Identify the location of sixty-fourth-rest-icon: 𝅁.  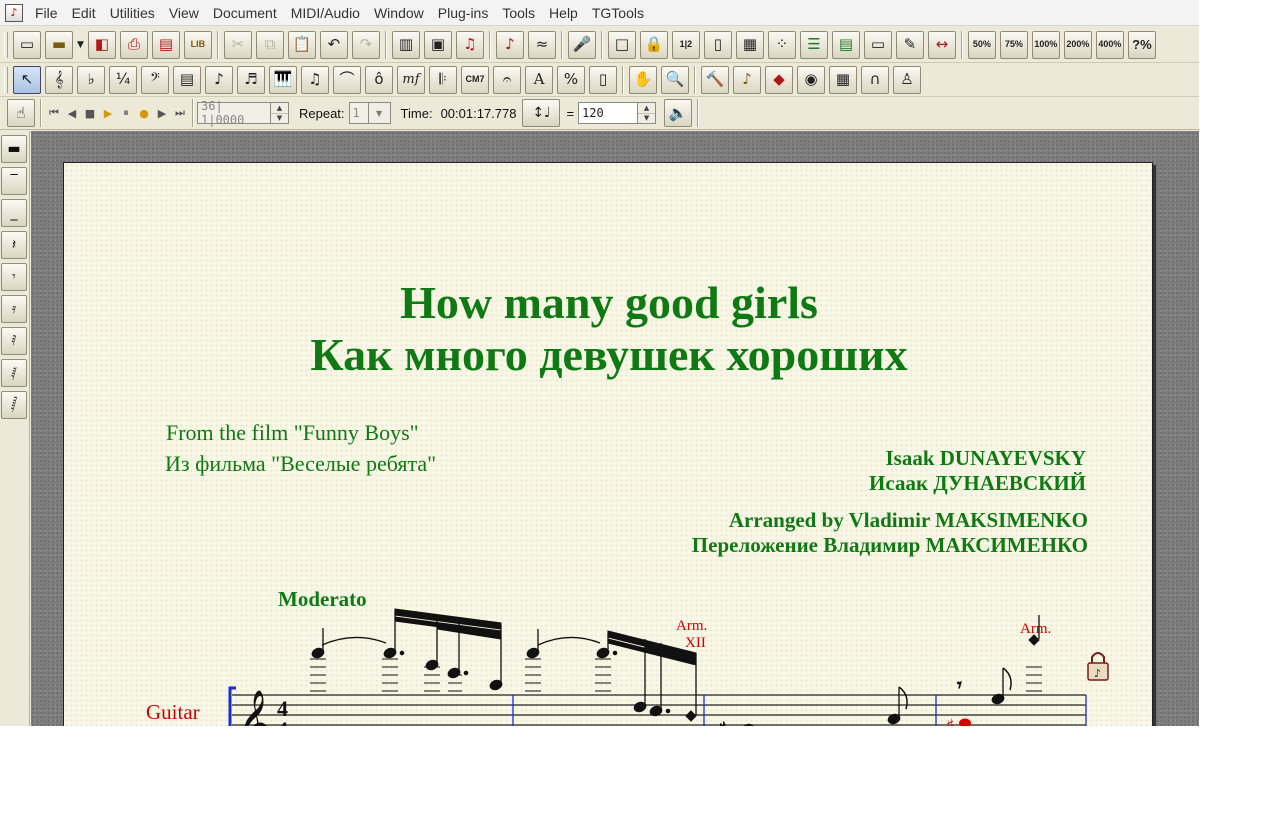
(14, 373).